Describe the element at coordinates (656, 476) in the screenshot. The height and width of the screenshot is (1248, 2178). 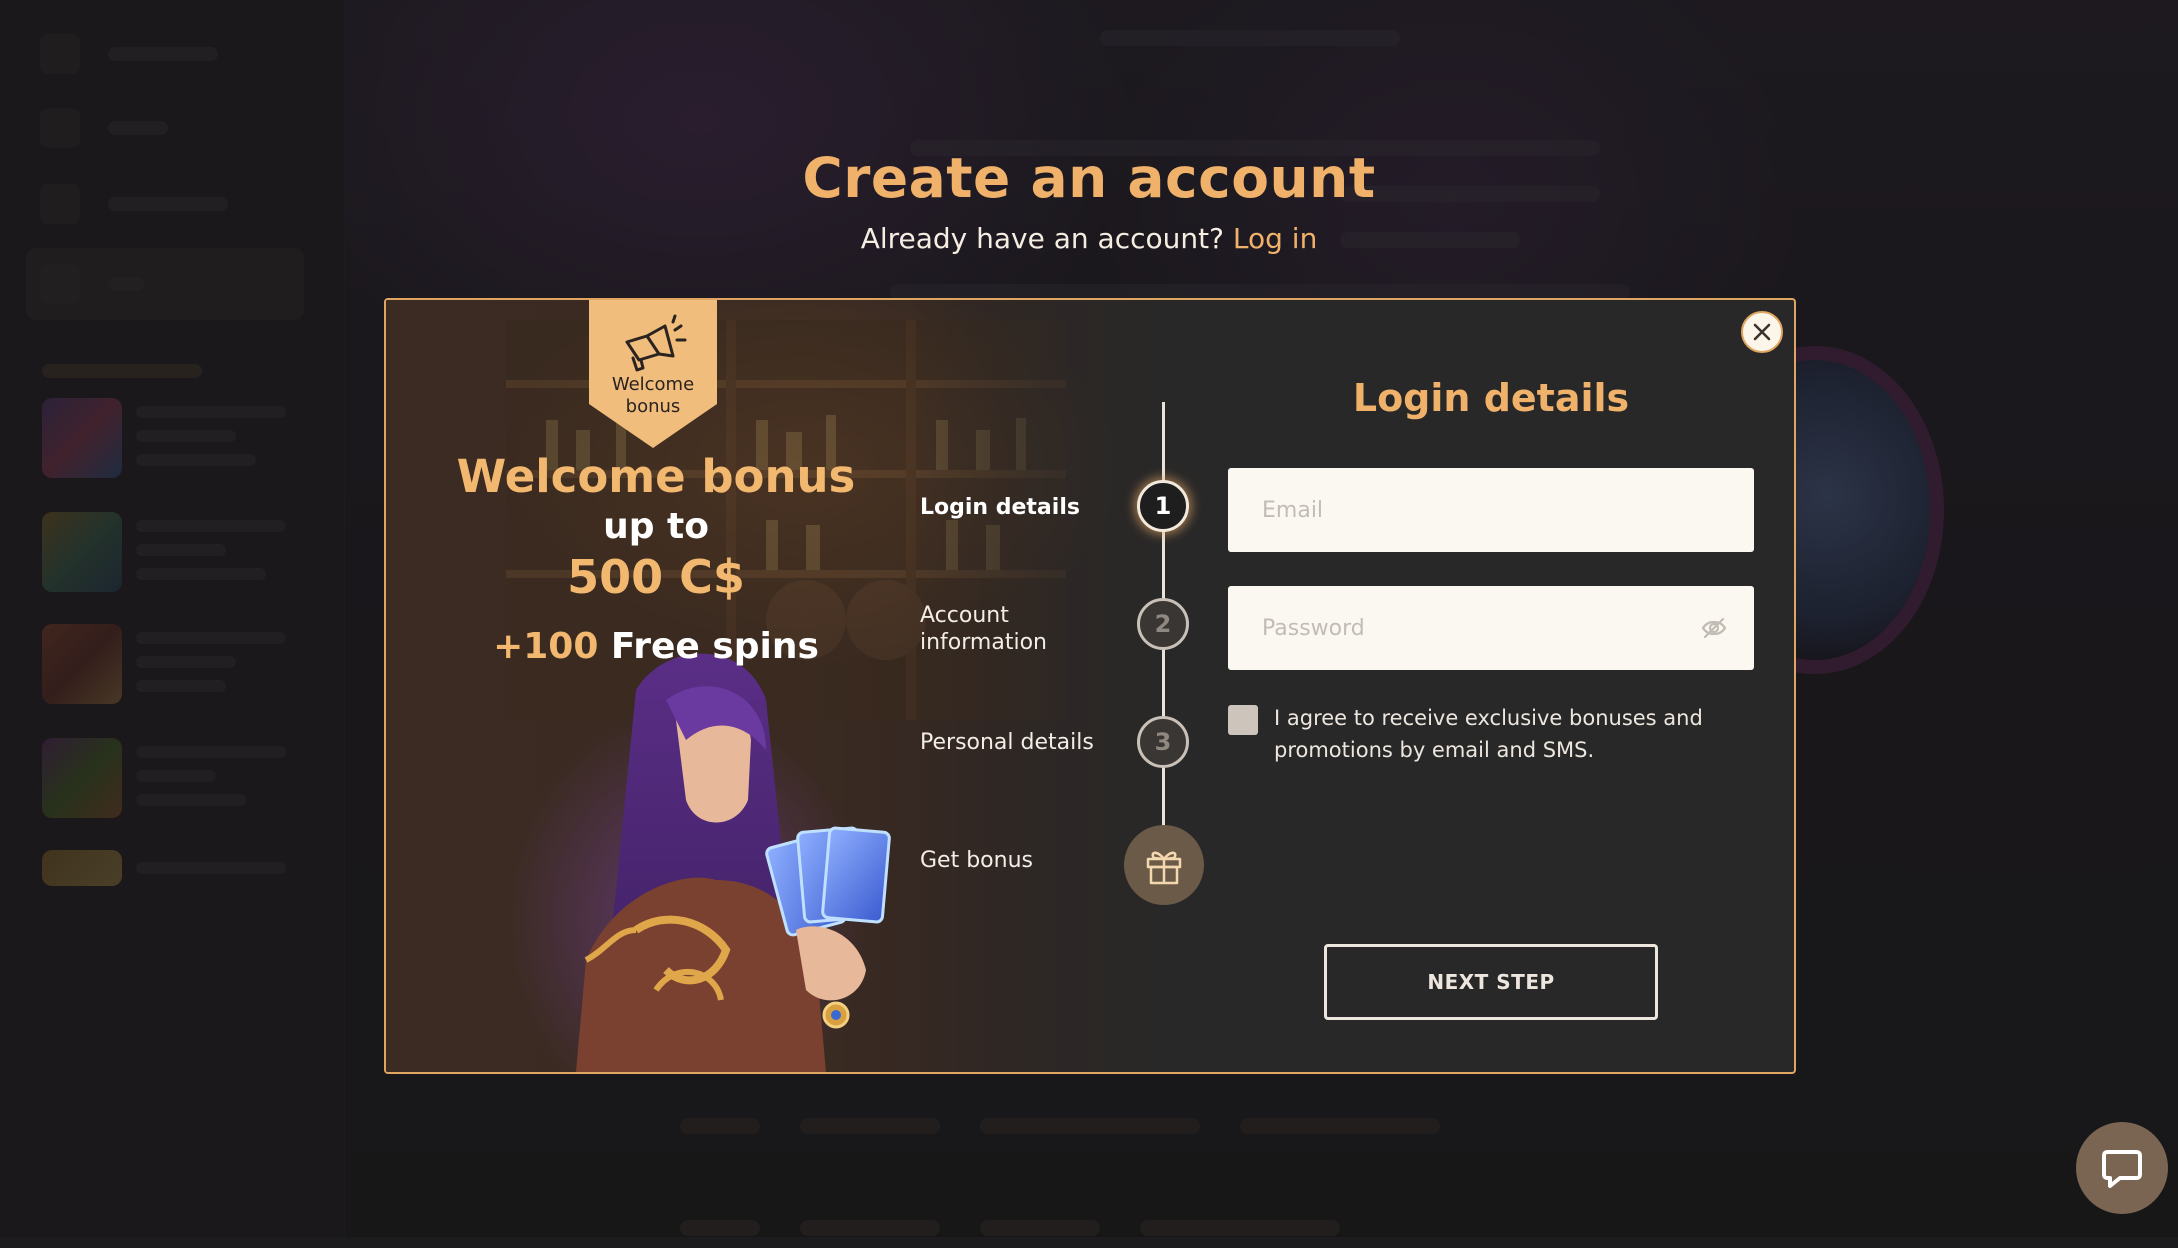
I see `promo-title: Welcome bonus` at that location.